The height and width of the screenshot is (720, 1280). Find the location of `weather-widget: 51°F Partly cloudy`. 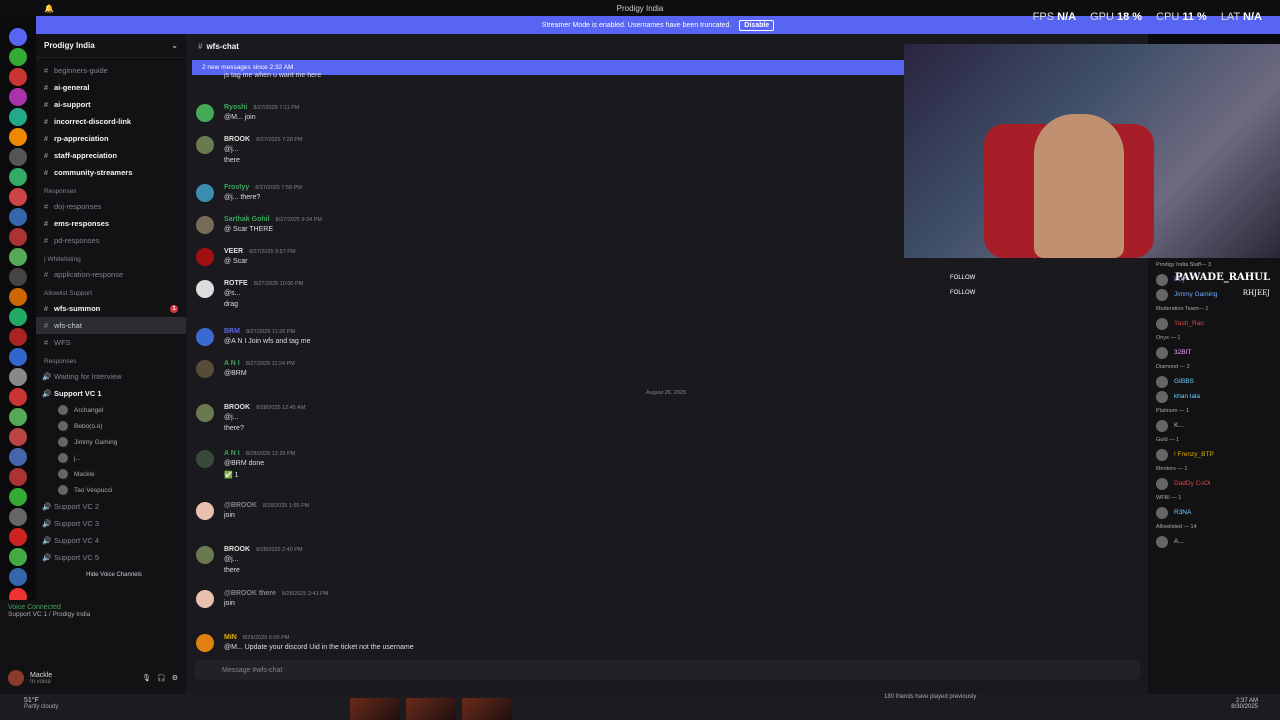

weather-widget: 51°F Partly cloudy is located at coordinates (41, 703).